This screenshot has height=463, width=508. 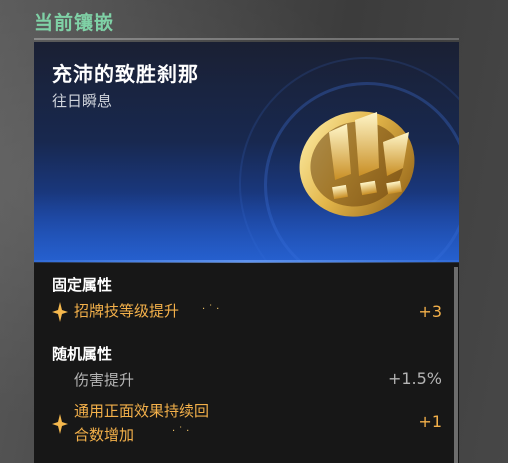 What do you see at coordinates (82, 101) in the screenshot?
I see `item-subtitle: 往日瞬息` at bounding box center [82, 101].